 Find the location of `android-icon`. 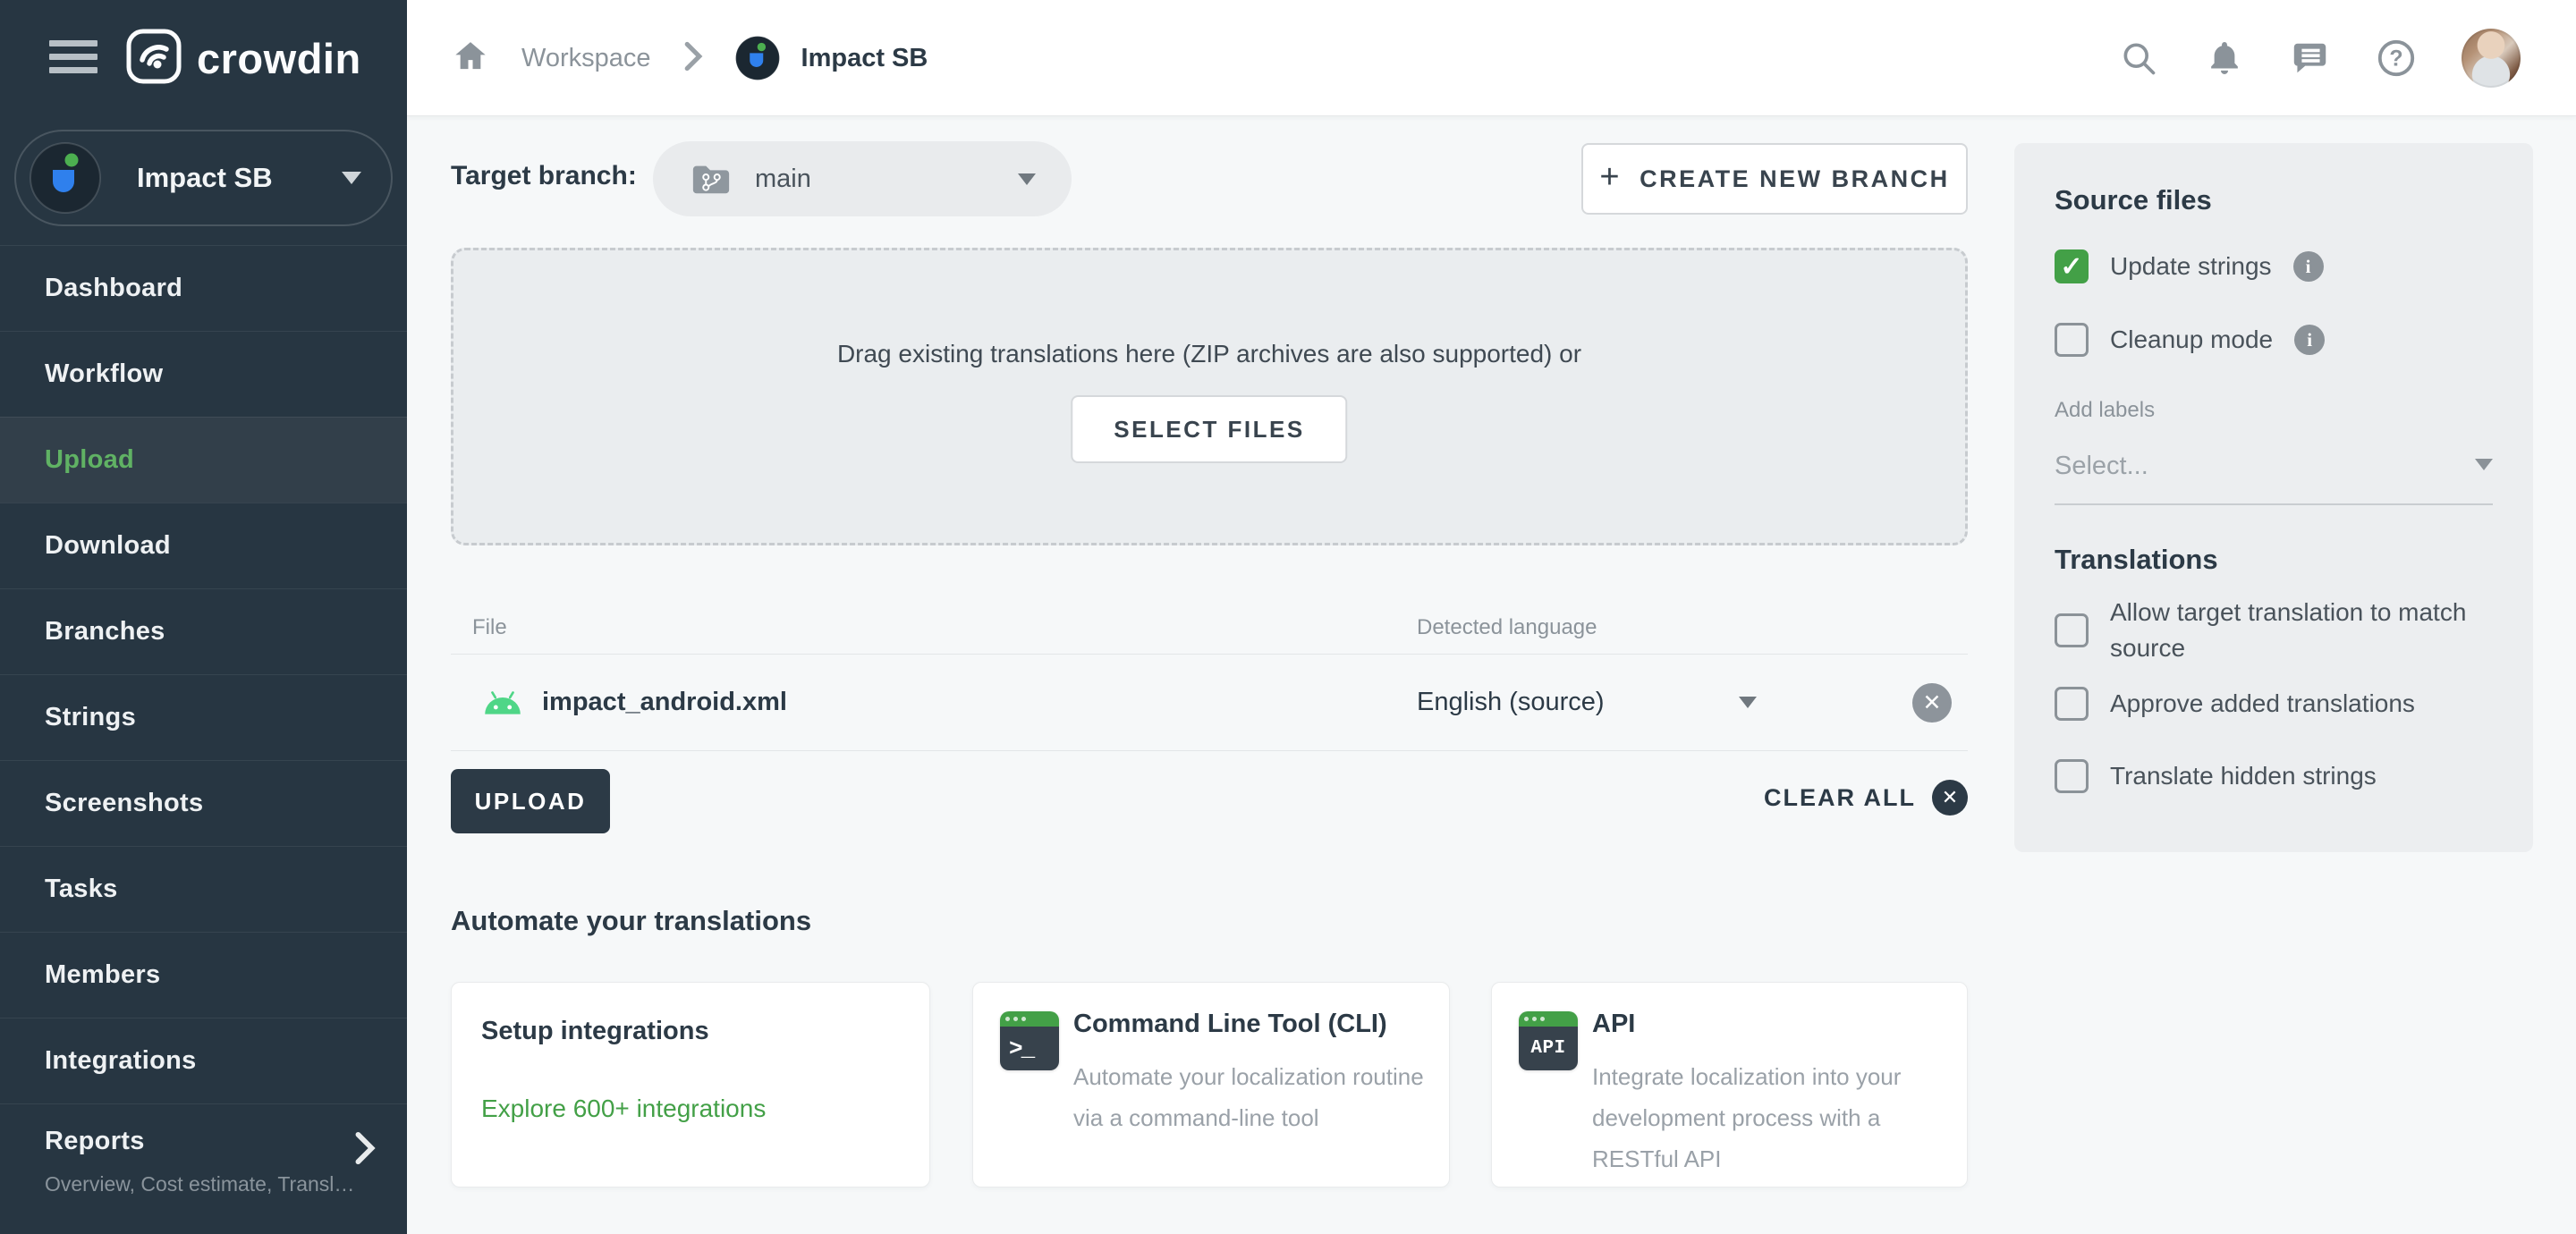

android-icon is located at coordinates (503, 702).